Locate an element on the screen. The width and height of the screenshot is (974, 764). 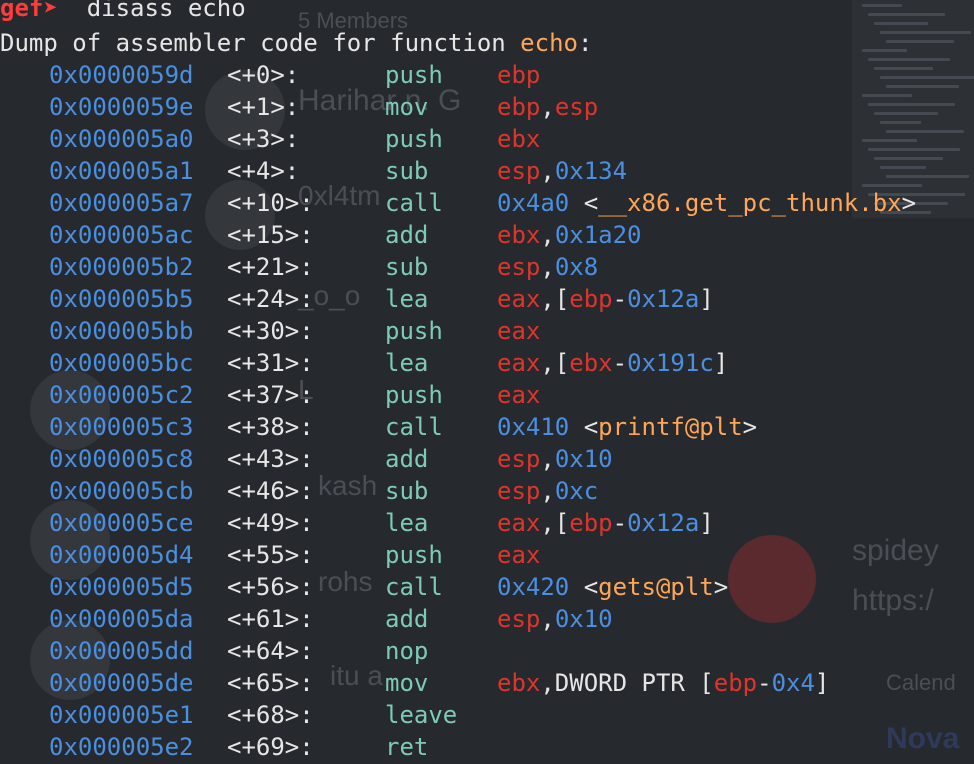
instruction-offset: <+31>: is located at coordinates (270, 363).